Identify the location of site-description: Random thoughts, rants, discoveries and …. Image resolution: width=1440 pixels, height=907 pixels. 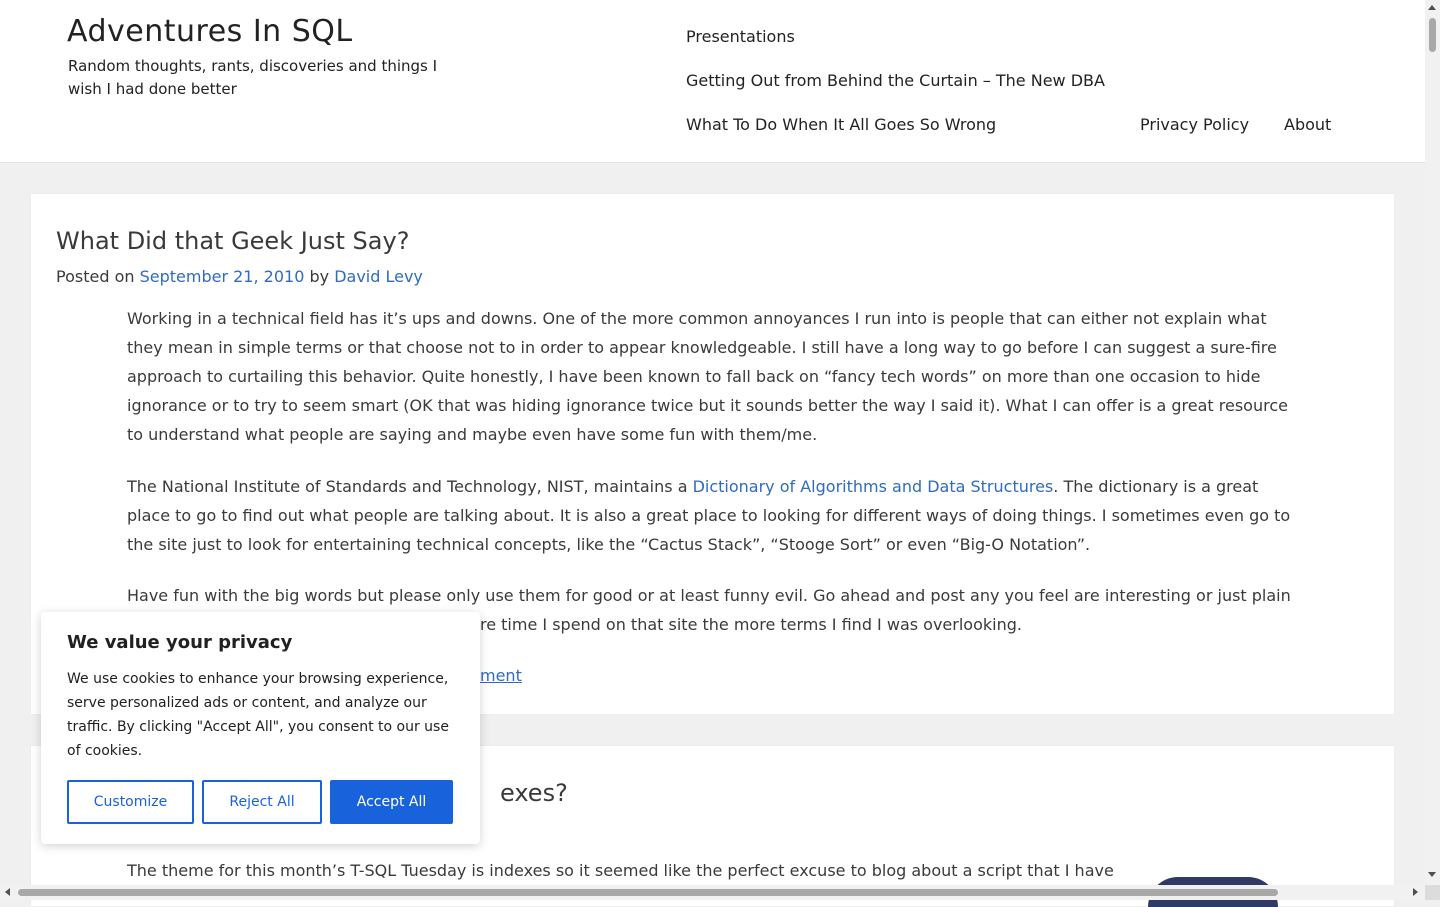
(253, 77).